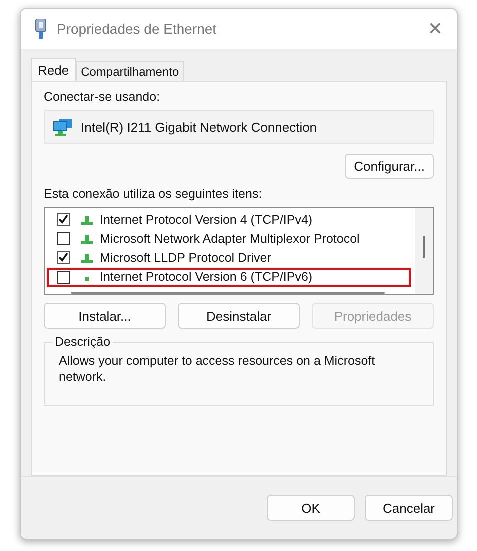 This screenshot has height=551, width=477. What do you see at coordinates (130, 71) in the screenshot?
I see `tab: Compartilhamento` at bounding box center [130, 71].